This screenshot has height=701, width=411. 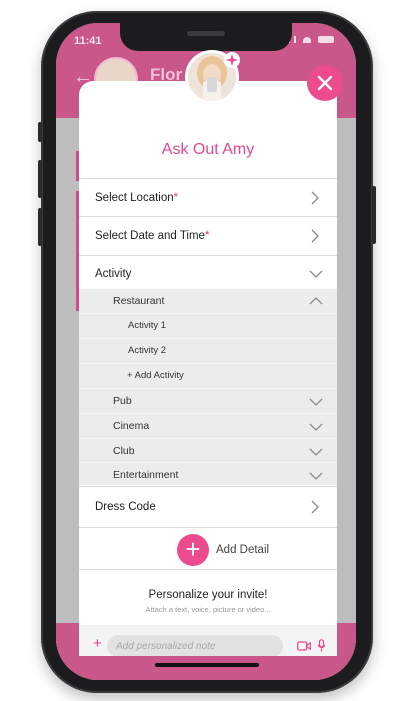 What do you see at coordinates (208, 197) in the screenshot?
I see `select-location-row: Select Location*` at bounding box center [208, 197].